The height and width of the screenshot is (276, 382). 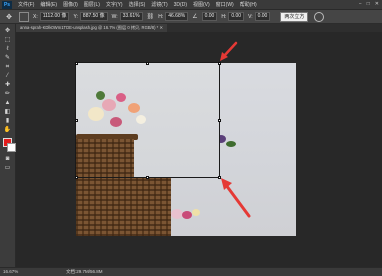 What do you see at coordinates (105, 158) in the screenshot?
I see `wicker-basket-copy` at bounding box center [105, 158].